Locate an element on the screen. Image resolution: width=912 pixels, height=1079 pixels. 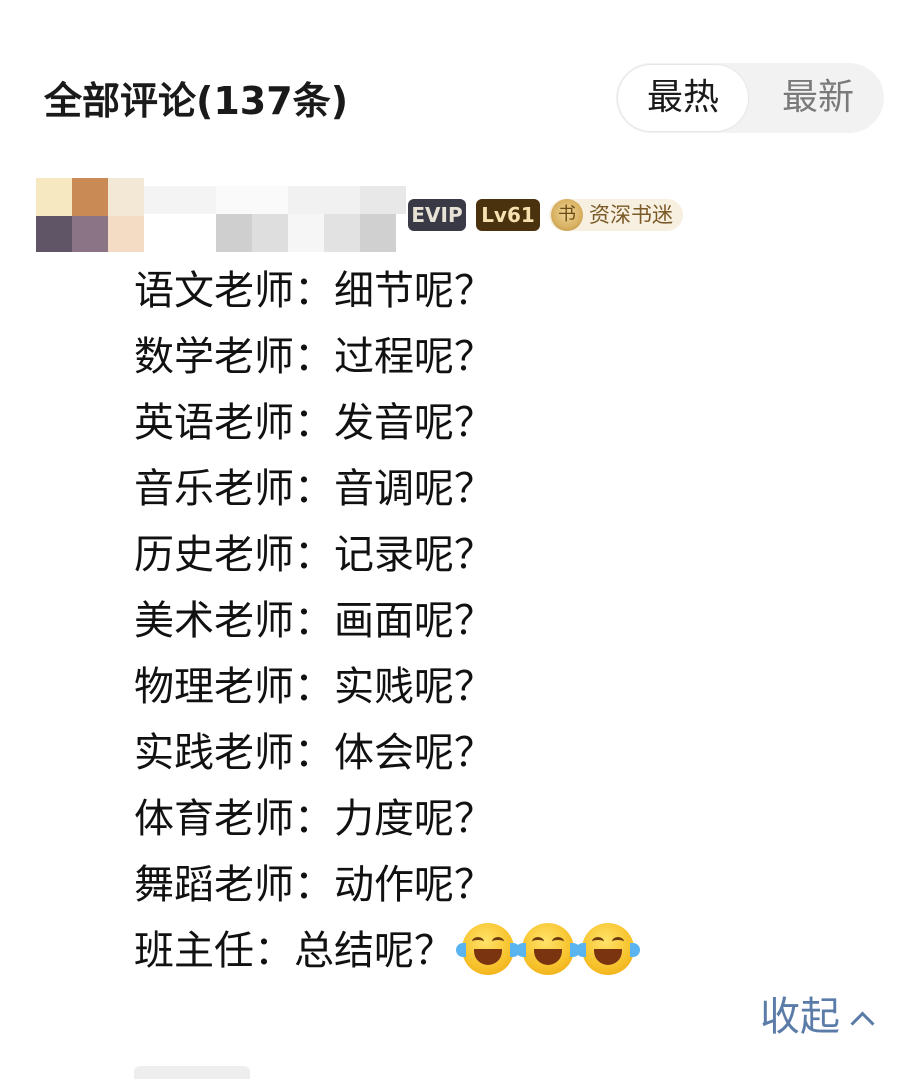
comment-line: 音乐老师：音调呢？ is located at coordinates (314, 489).